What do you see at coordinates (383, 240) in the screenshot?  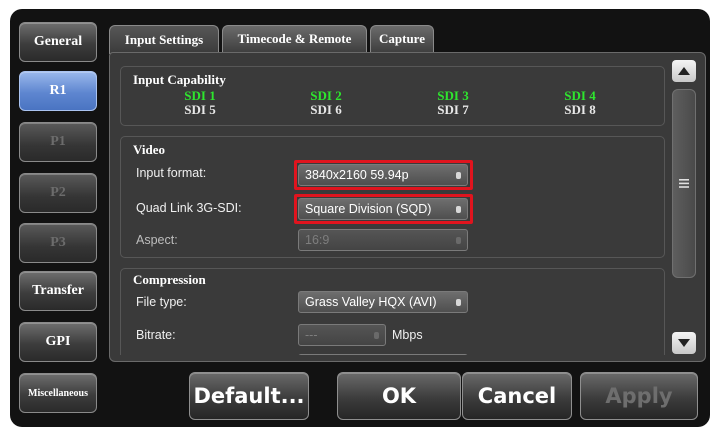 I see `aspect-dropdown: 16:9` at bounding box center [383, 240].